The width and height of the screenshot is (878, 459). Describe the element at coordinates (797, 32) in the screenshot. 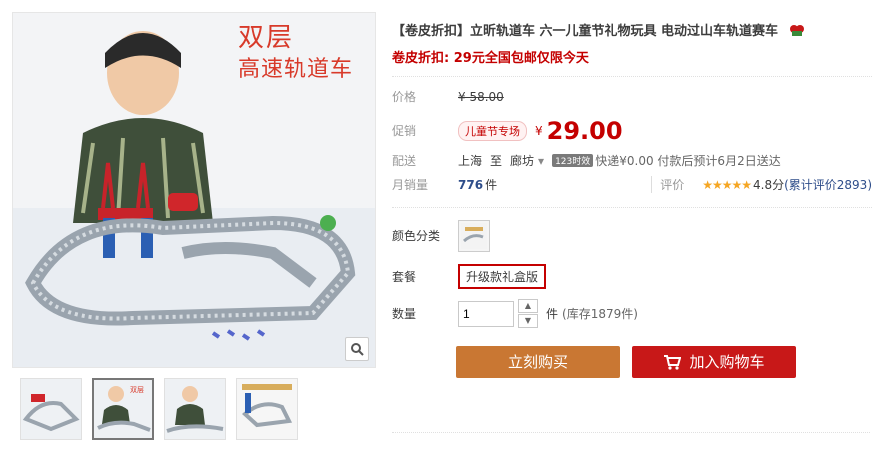

I see `gift-icon` at that location.